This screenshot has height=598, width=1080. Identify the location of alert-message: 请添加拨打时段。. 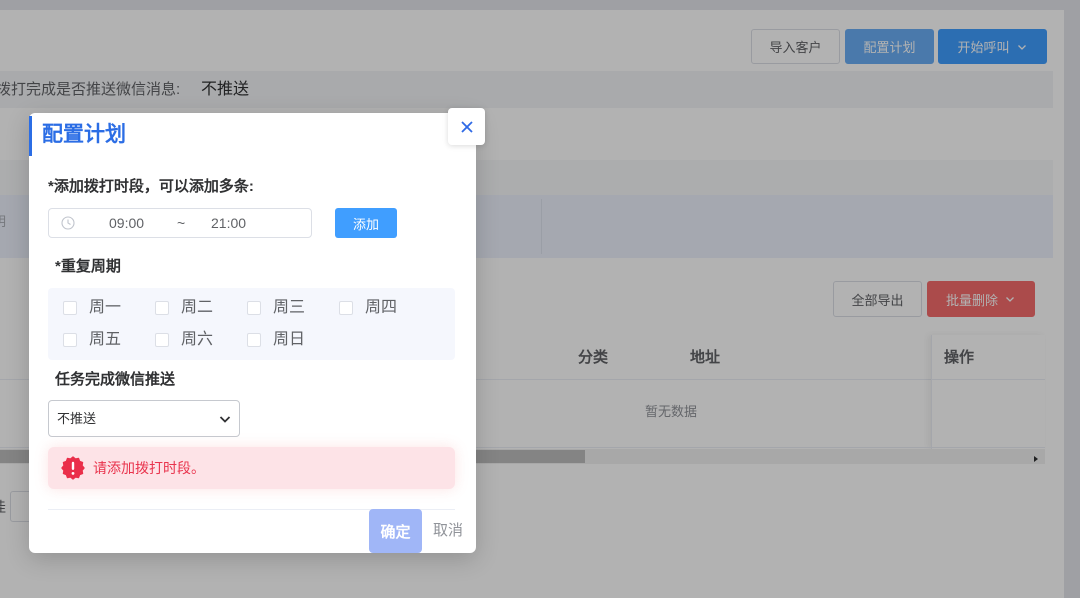
(149, 468).